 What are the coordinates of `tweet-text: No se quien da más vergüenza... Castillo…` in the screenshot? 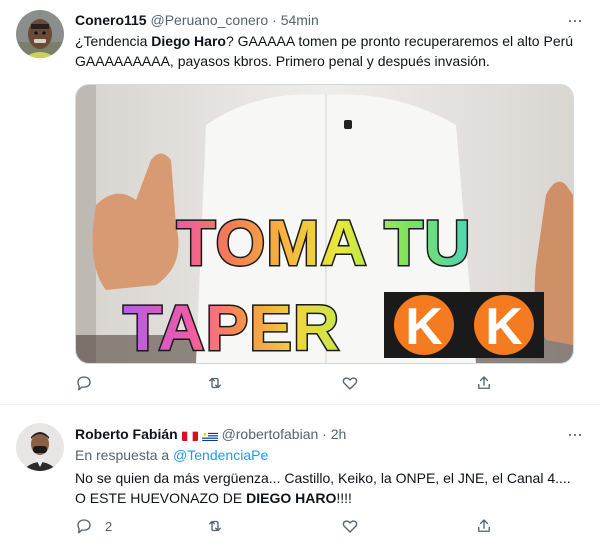 It's located at (325, 488).